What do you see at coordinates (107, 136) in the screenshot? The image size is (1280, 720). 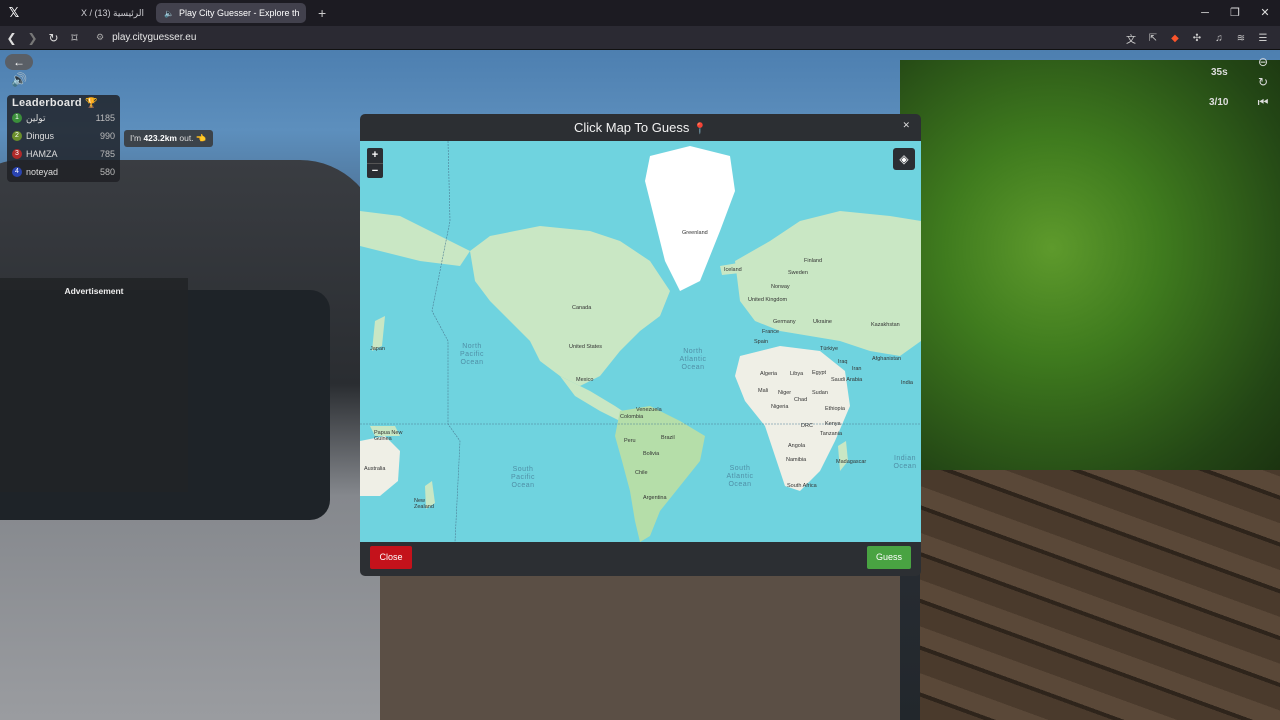 I see `player-score: 990` at bounding box center [107, 136].